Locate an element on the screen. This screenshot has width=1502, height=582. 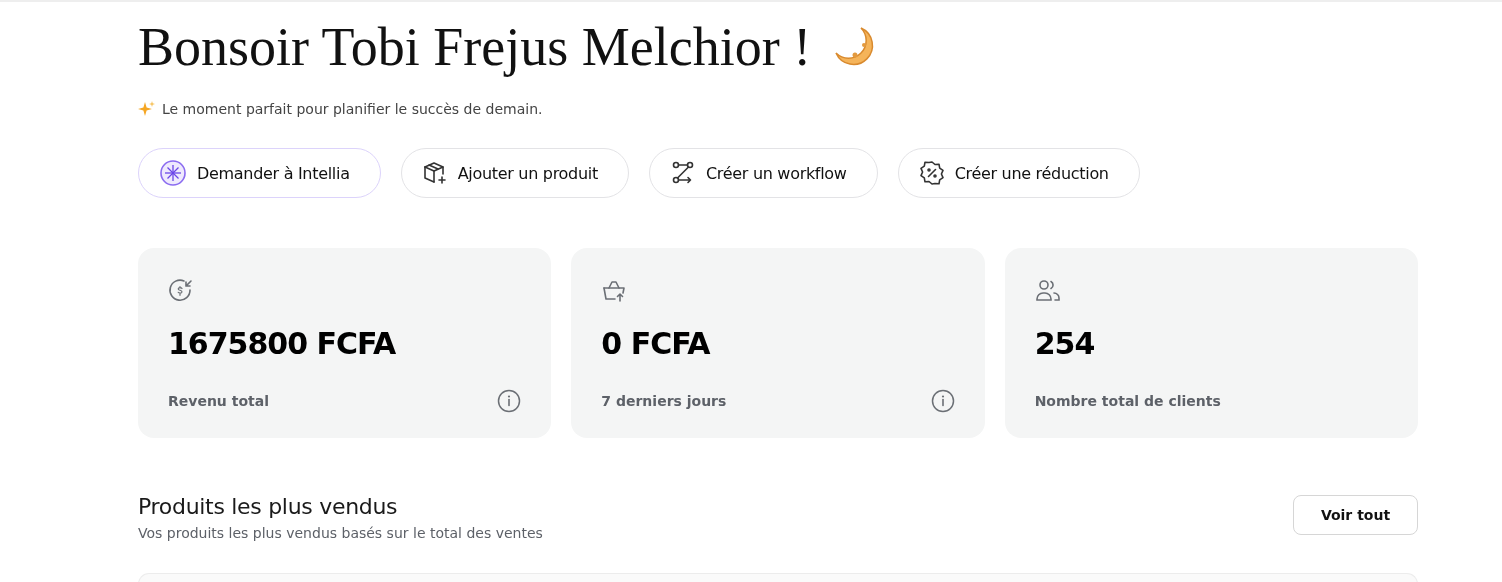
stat-label: Nombre total de clients is located at coordinates (1127, 401).